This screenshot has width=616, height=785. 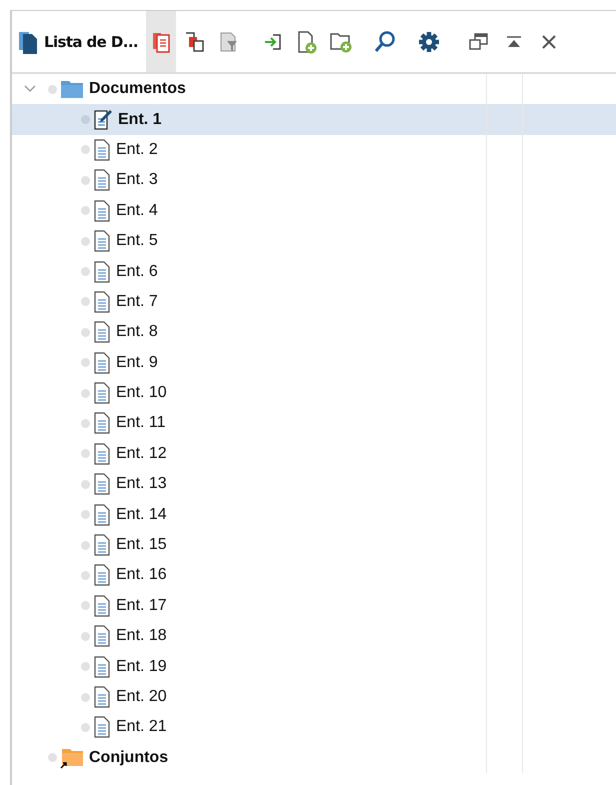 I want to click on documents-icon, so click(x=28, y=42).